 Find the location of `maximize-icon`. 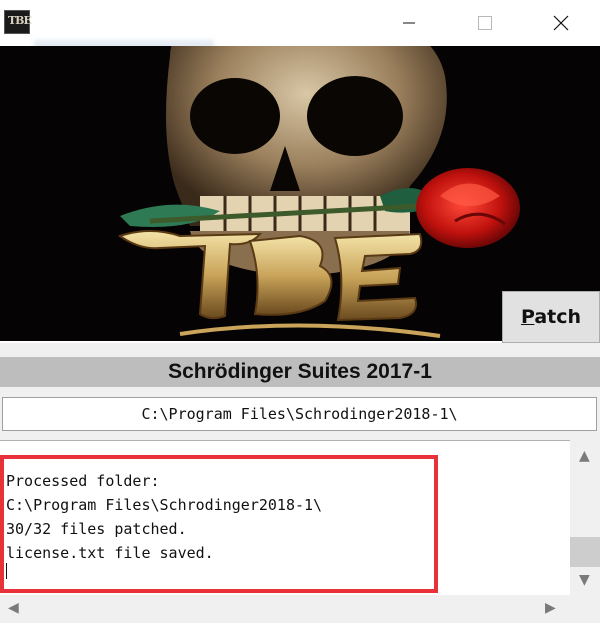

maximize-icon is located at coordinates (485, 23).